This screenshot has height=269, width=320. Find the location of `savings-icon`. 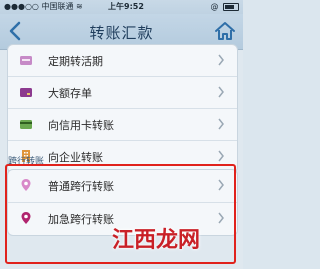

savings-icon is located at coordinates (26, 60).